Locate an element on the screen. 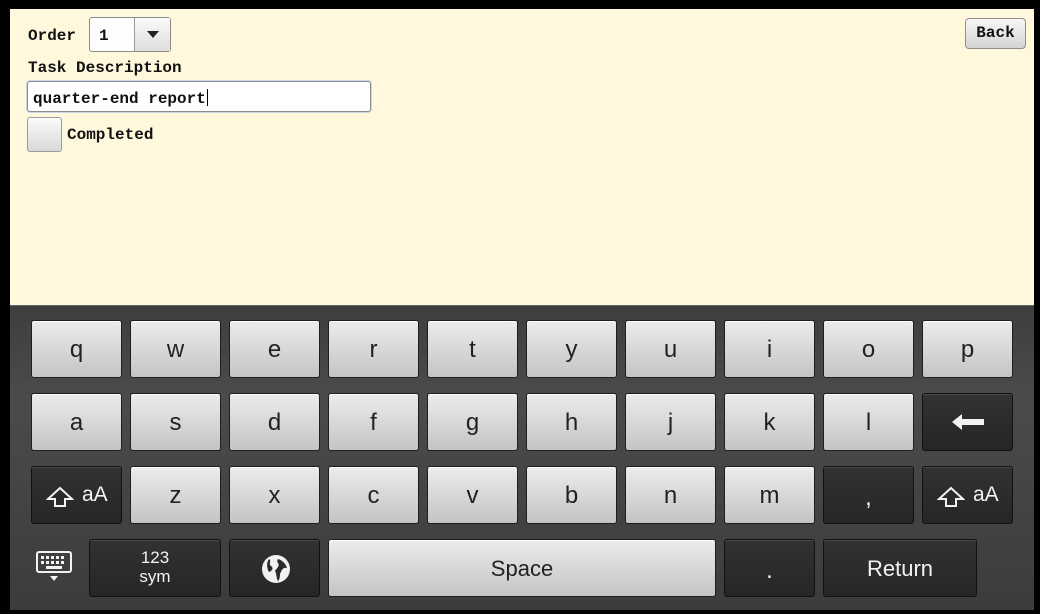 The image size is (1040, 614). task-description-value: quarter-end report is located at coordinates (120, 98).